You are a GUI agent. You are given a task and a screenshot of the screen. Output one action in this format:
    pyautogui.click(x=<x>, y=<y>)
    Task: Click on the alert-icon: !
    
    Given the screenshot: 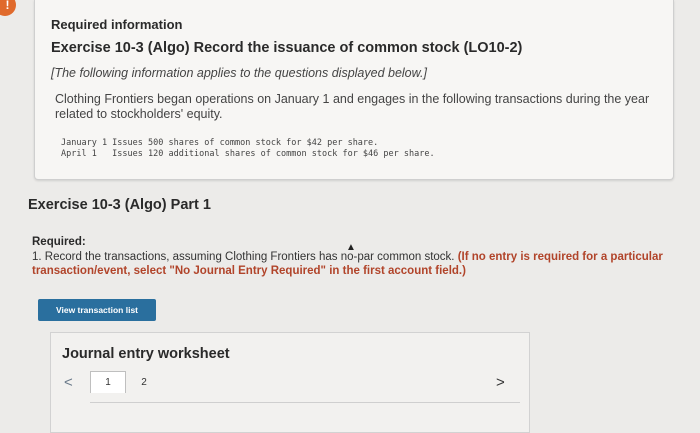 What is the action you would take?
    pyautogui.click(x=8, y=8)
    